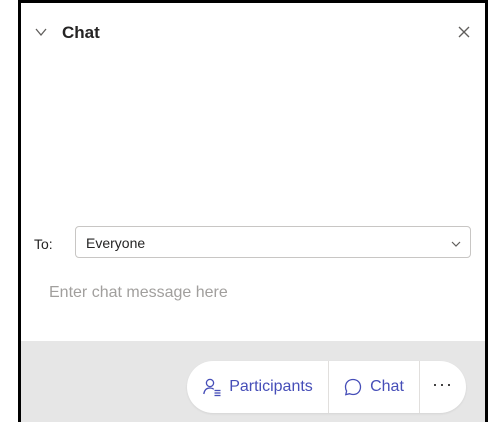  I want to click on chat-bubble-icon, so click(353, 387).